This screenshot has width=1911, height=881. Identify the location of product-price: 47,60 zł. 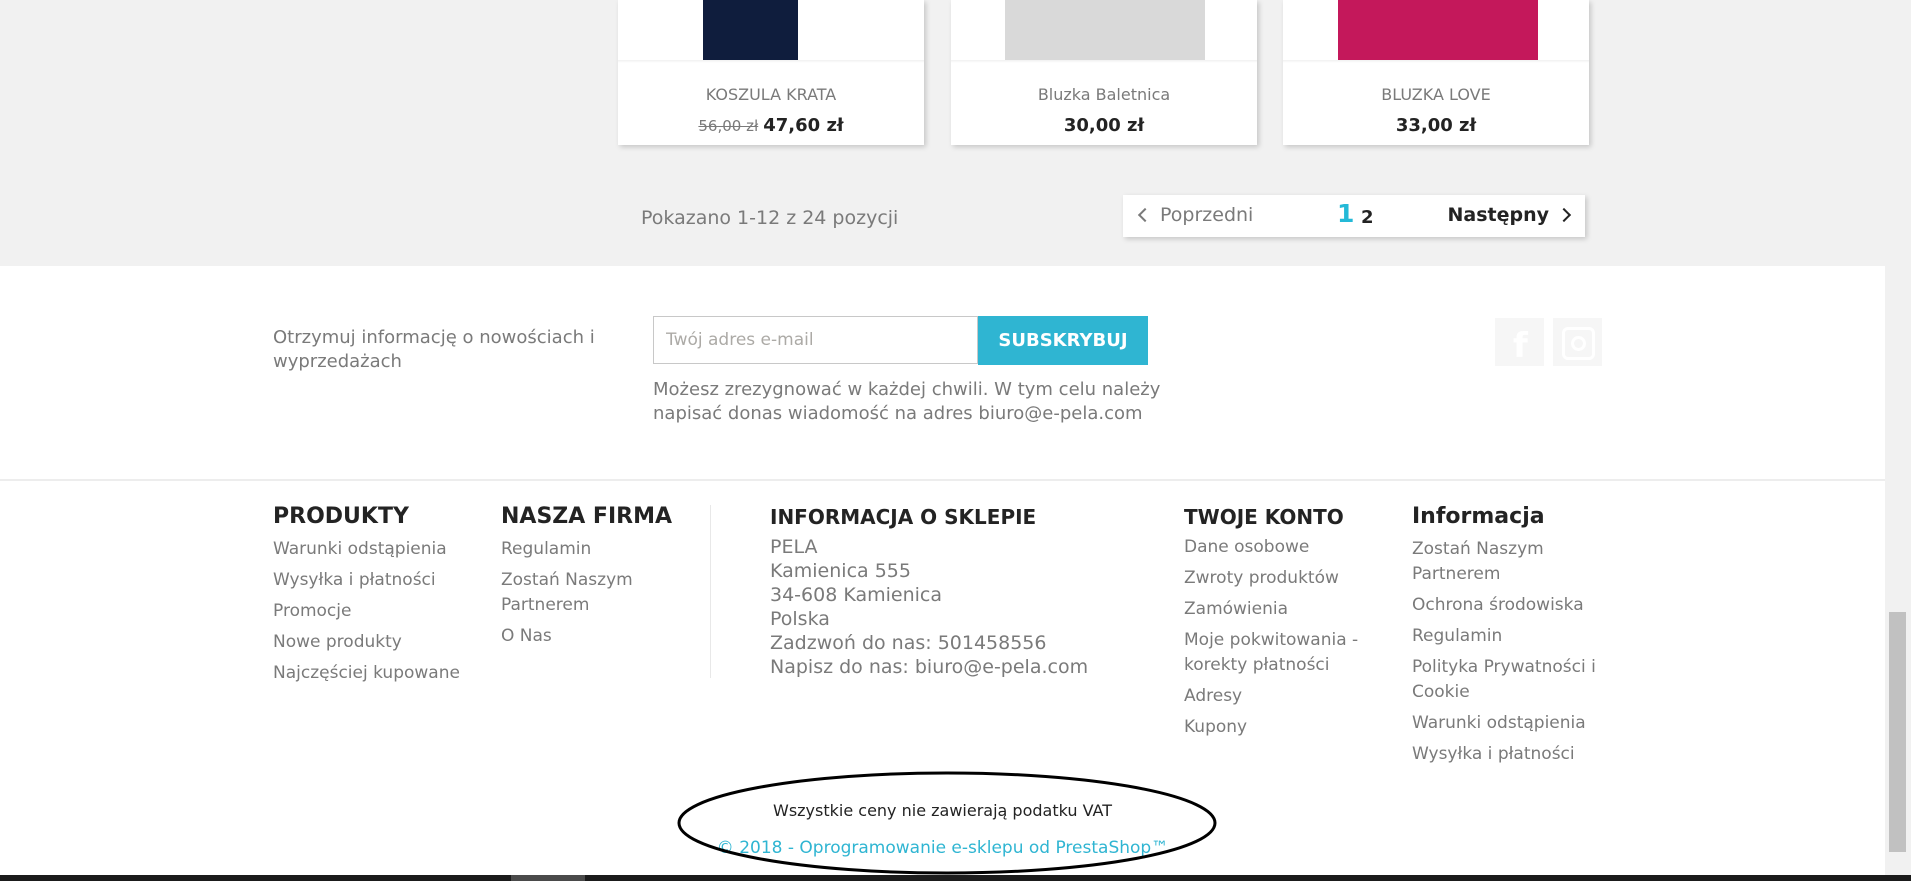
(803, 125).